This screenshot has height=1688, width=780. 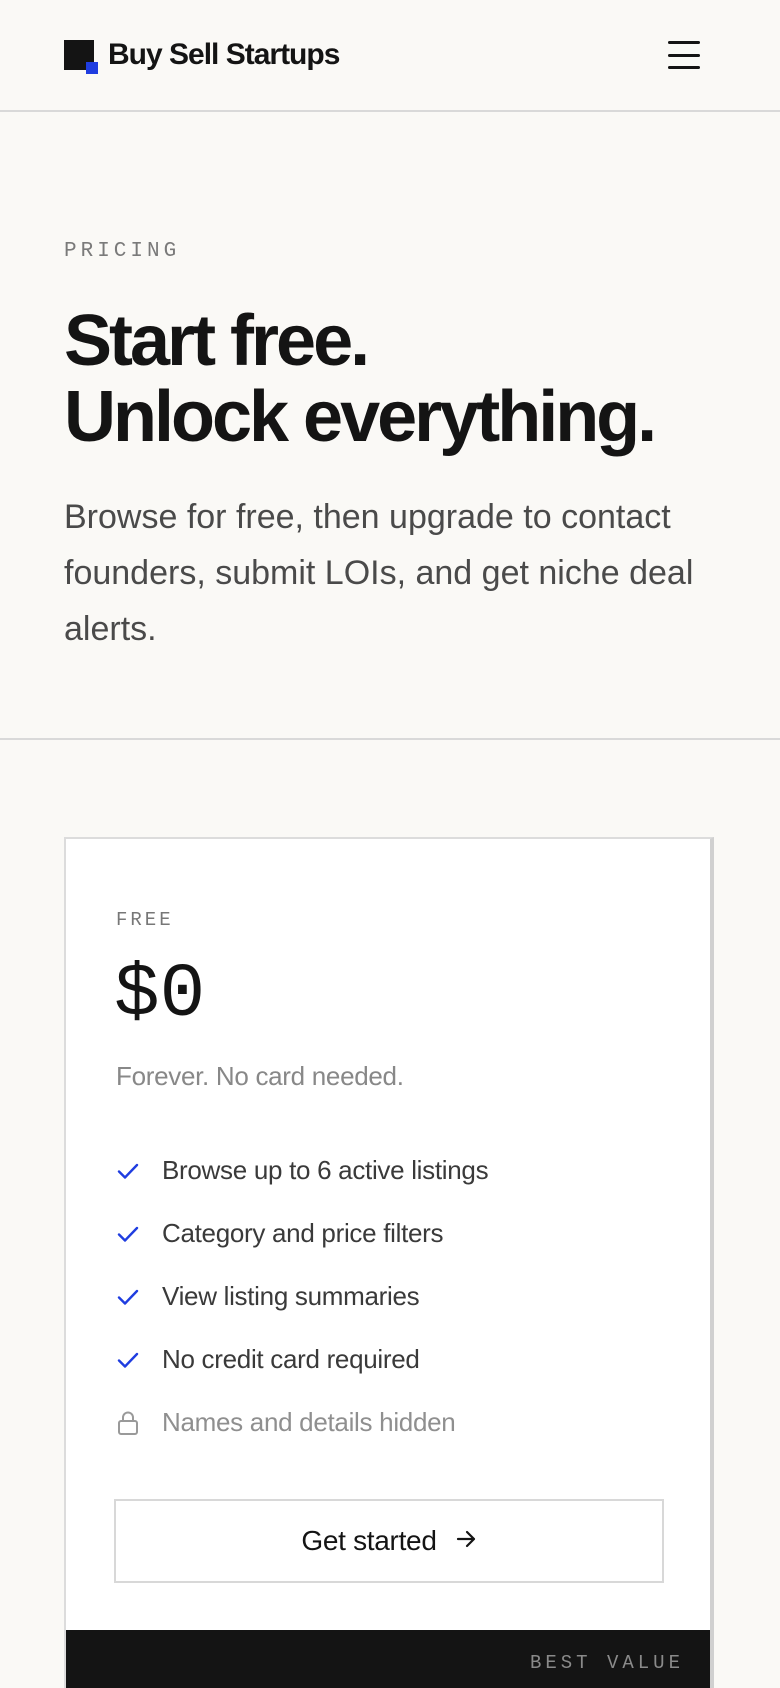 What do you see at coordinates (390, 56) in the screenshot?
I see `site-header: Buy Sell Startups` at bounding box center [390, 56].